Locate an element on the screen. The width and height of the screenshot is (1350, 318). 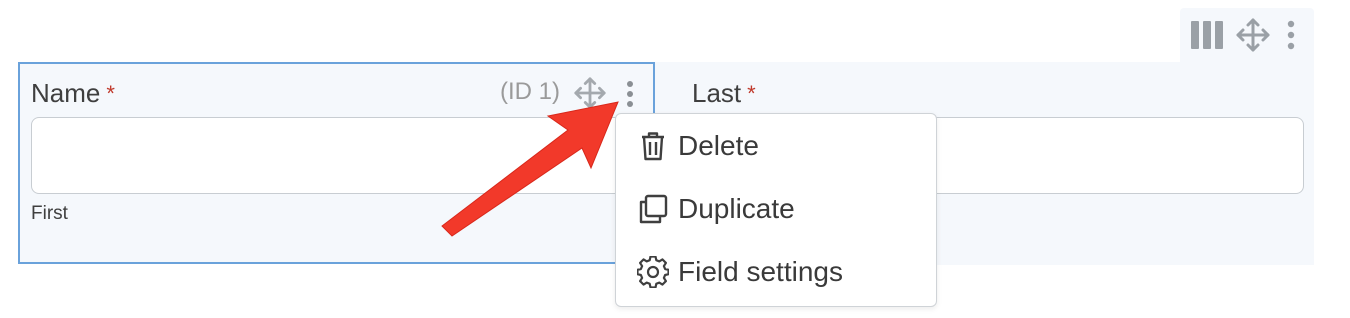
menu-item-field-settings: Field settings is located at coordinates (776, 272).